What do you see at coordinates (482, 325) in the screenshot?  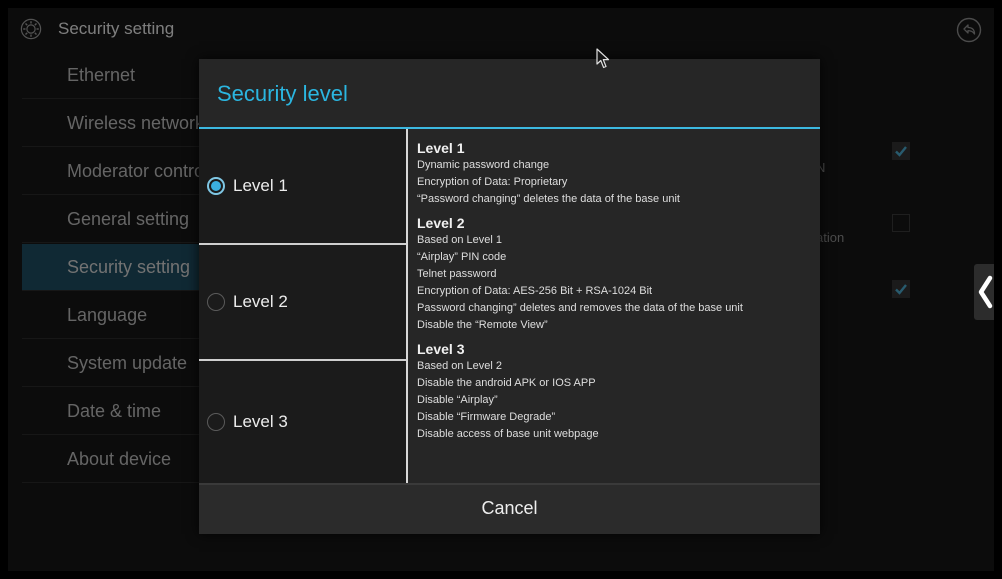 I see `description-line: Disable the “Remote View”` at bounding box center [482, 325].